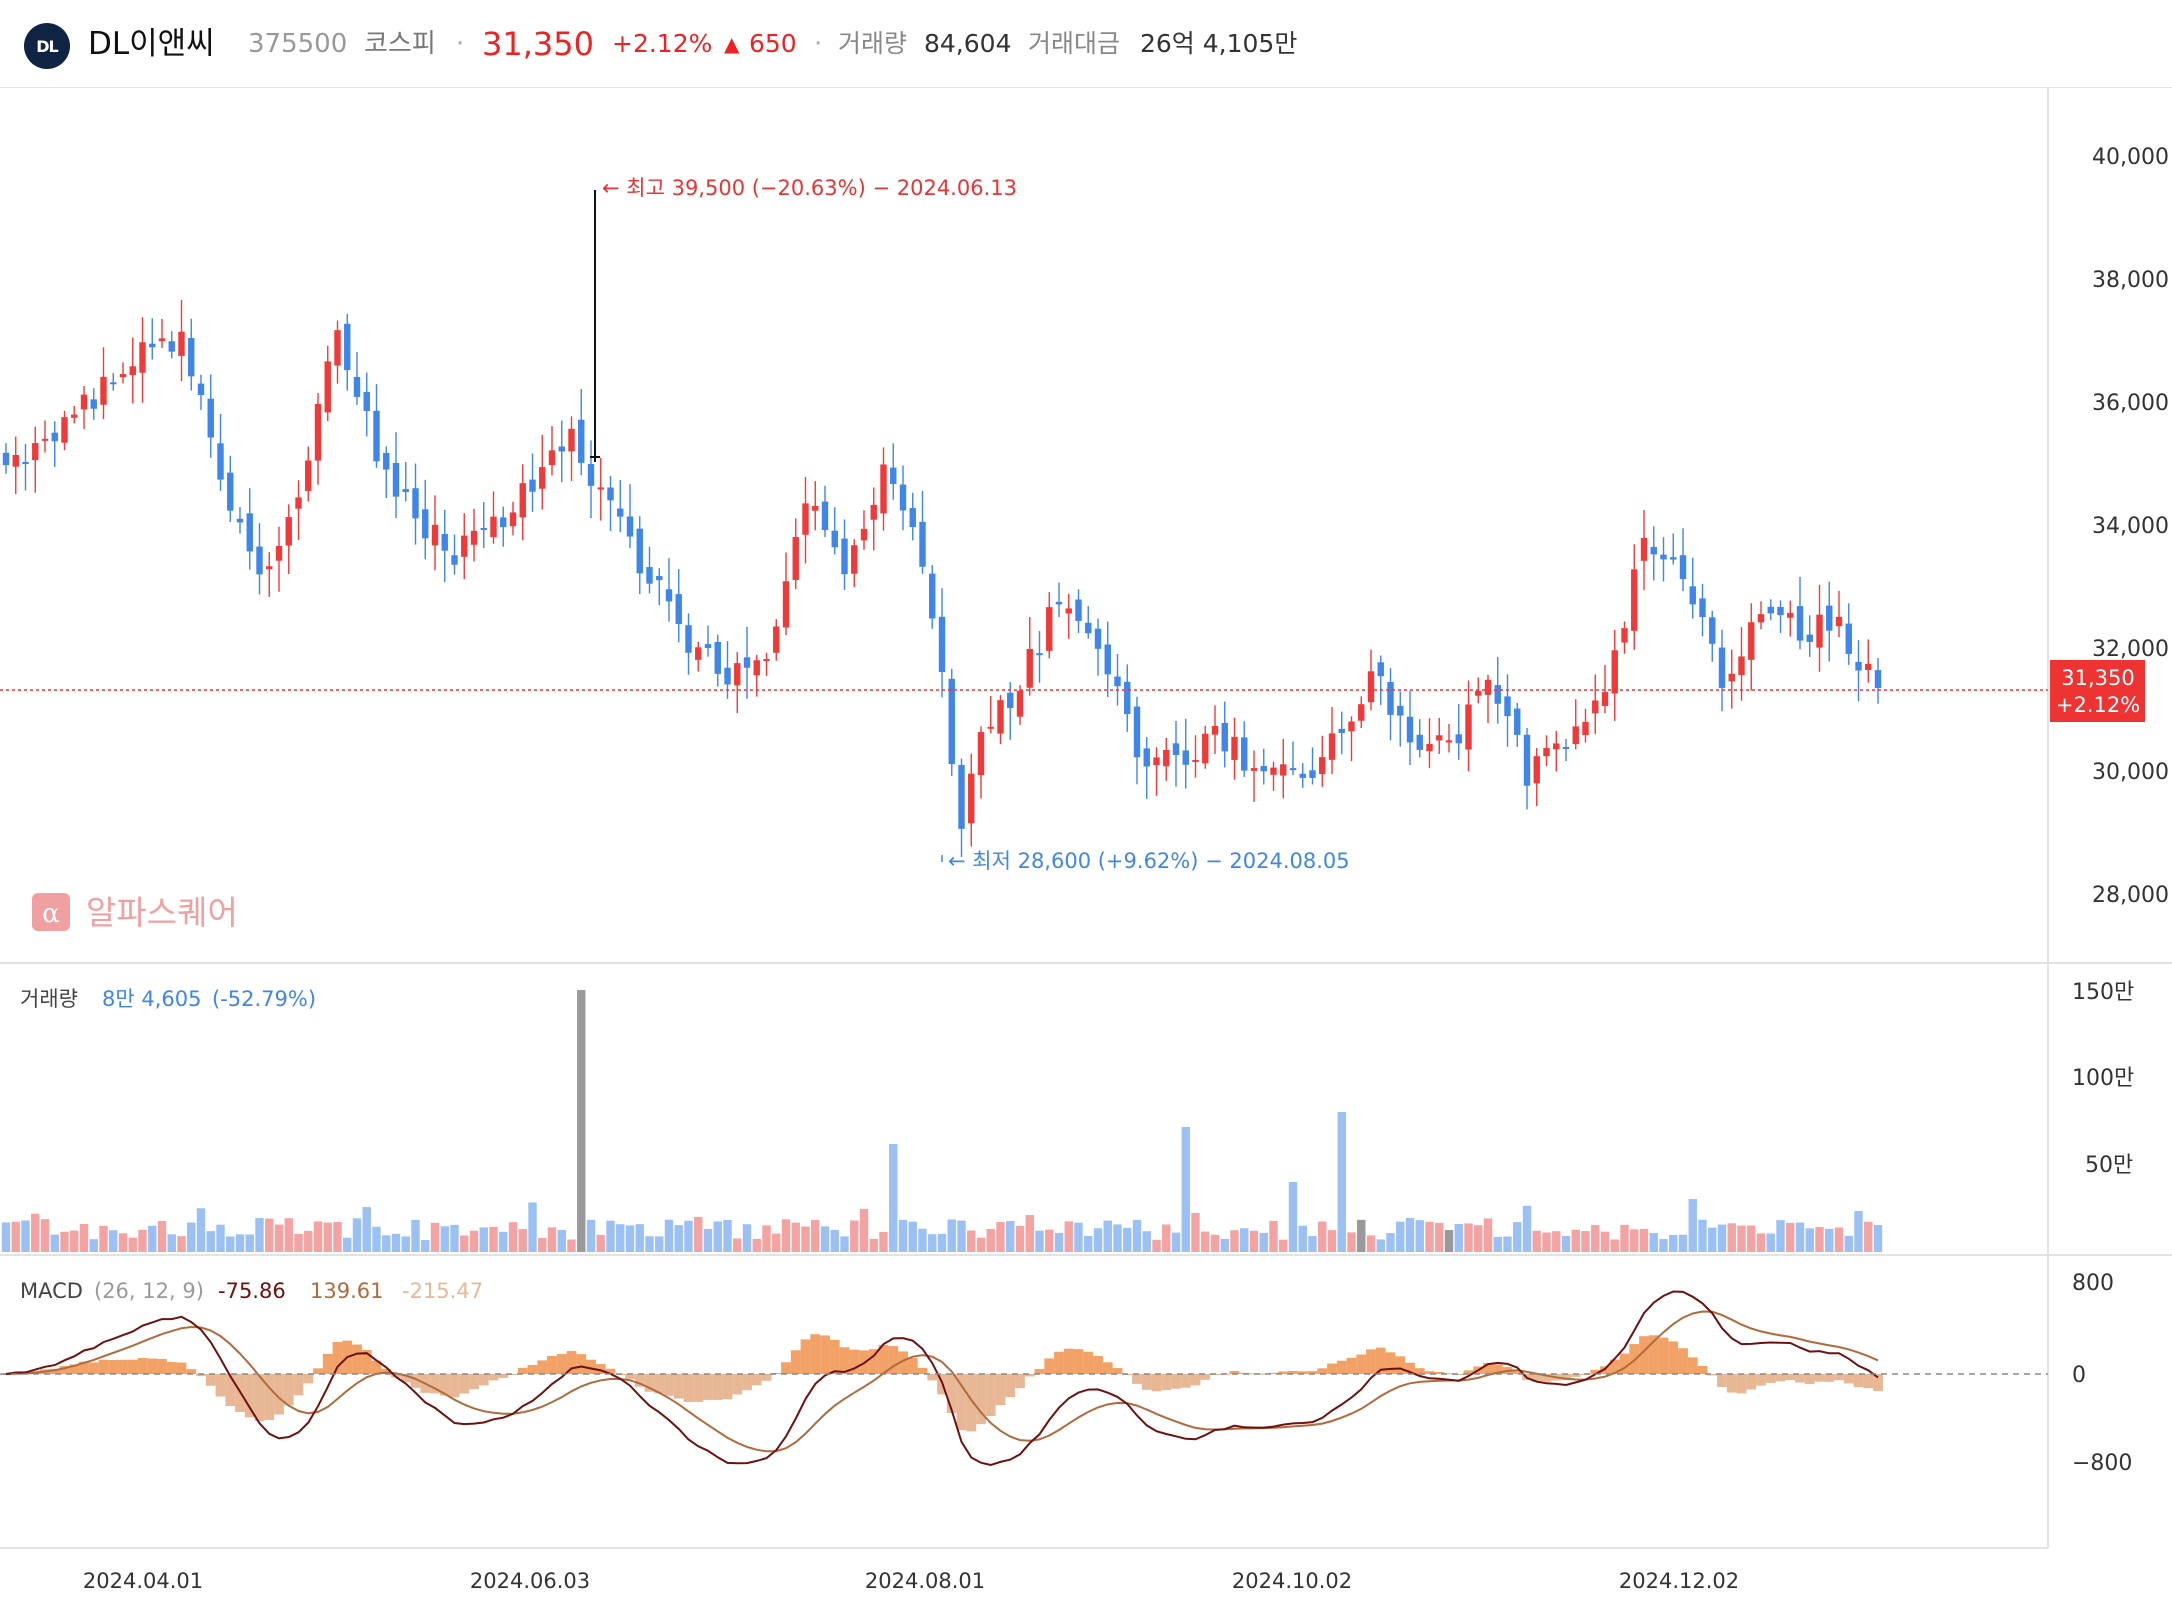  I want to click on volume-label: 거래량, so click(873, 43).